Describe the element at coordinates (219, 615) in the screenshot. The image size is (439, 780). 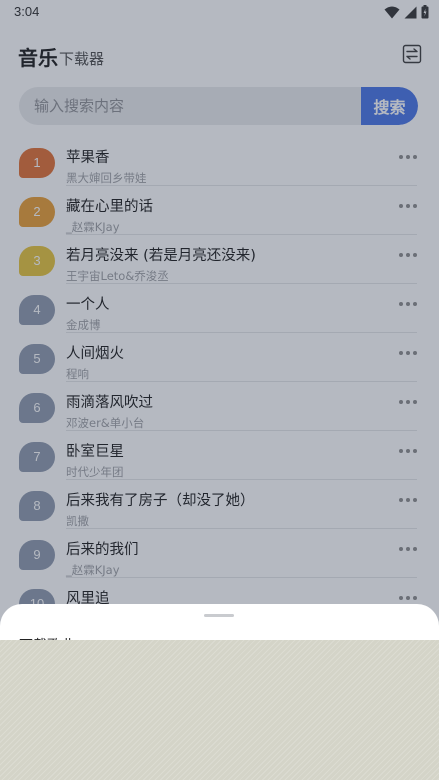
I see `drag-handle` at that location.